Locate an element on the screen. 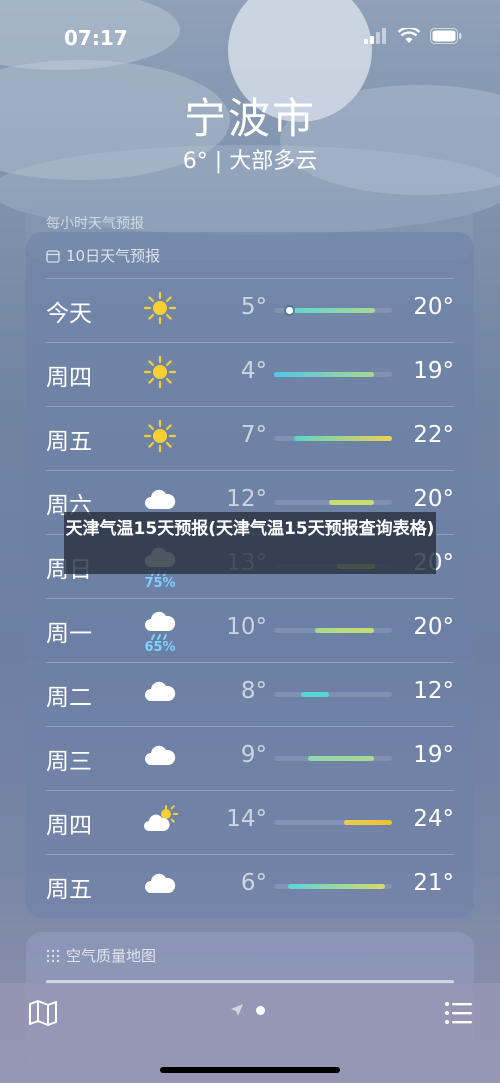 The width and height of the screenshot is (500, 1083). status-icons is located at coordinates (413, 36).